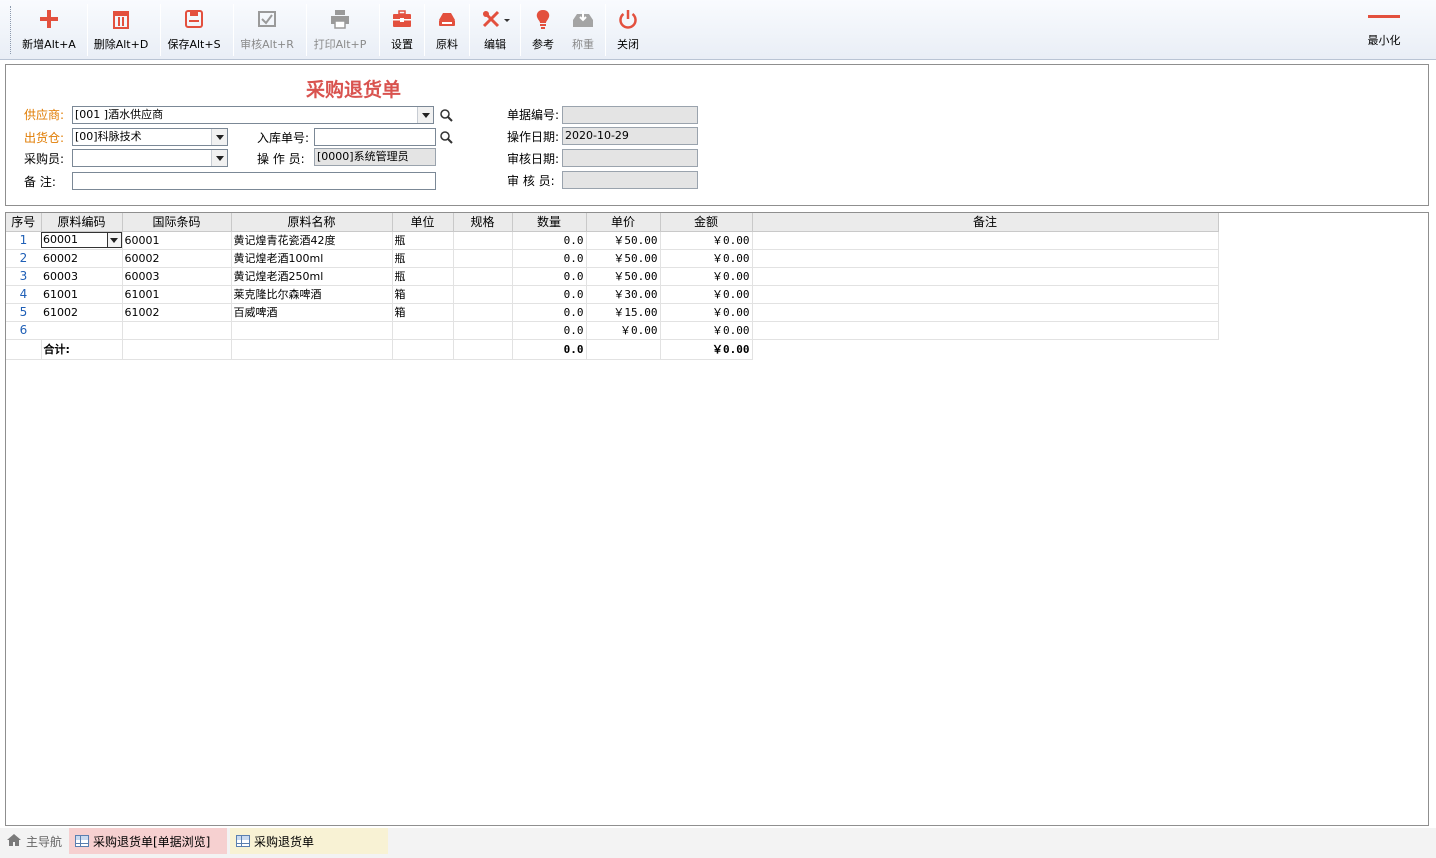 The height and width of the screenshot is (858, 1436). What do you see at coordinates (82, 276) in the screenshot?
I see `code-cell: 60003` at bounding box center [82, 276].